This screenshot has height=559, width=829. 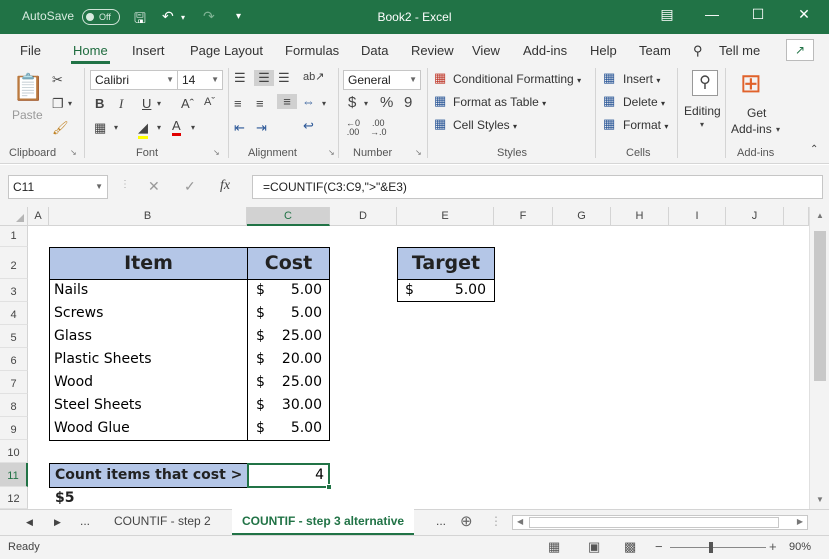 What do you see at coordinates (264, 78) in the screenshot?
I see `middle-align-icon: ☰` at bounding box center [264, 78].